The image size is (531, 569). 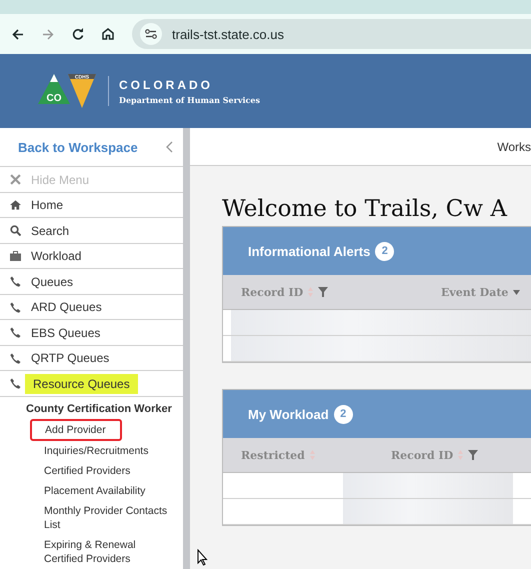 I want to click on panel-title: Informational Alerts, so click(x=309, y=251).